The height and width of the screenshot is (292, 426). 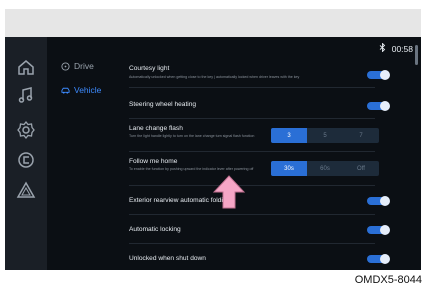 I want to click on subnav-label: Drive, so click(x=84, y=66).